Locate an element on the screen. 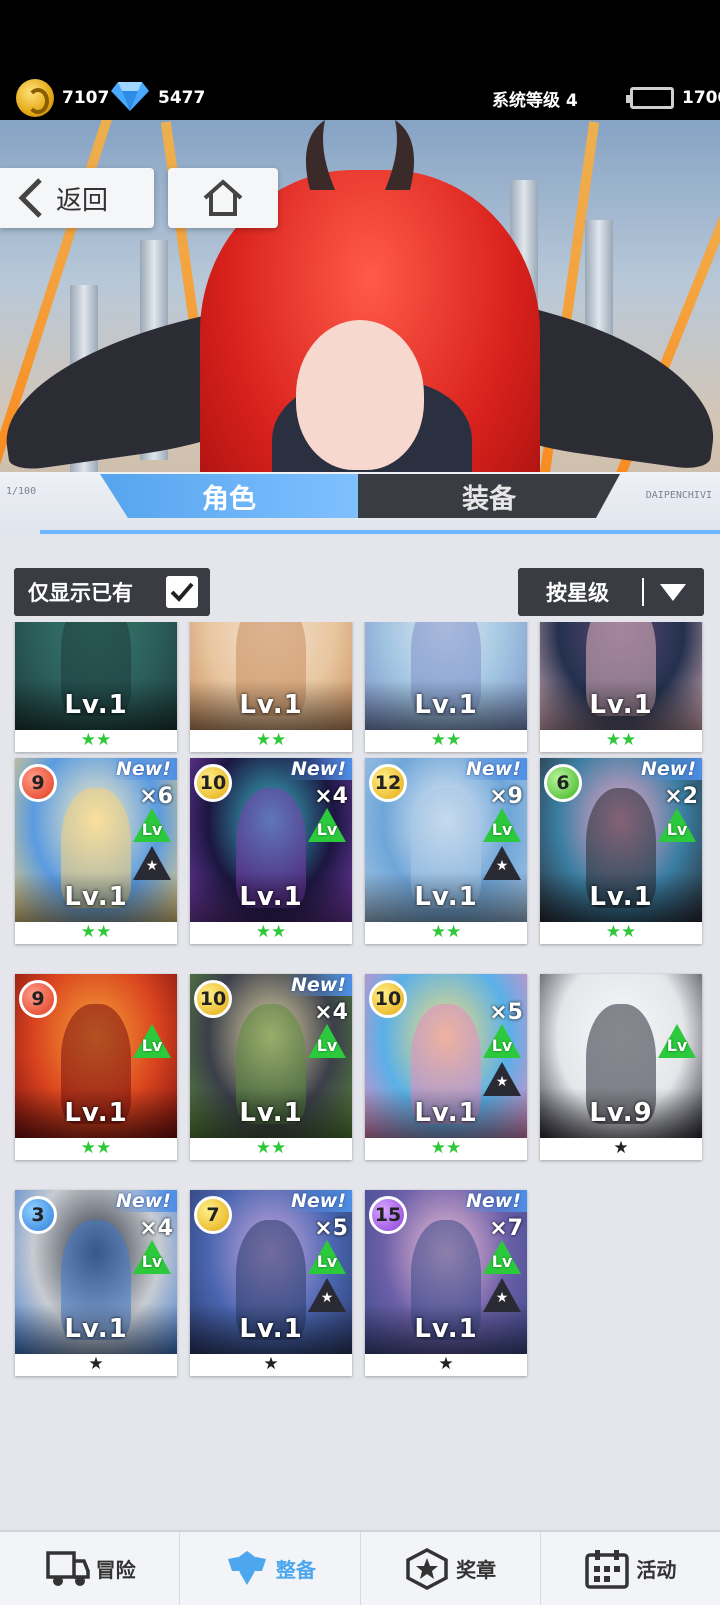 The image size is (720, 1605). character-face is located at coordinates (360, 395).